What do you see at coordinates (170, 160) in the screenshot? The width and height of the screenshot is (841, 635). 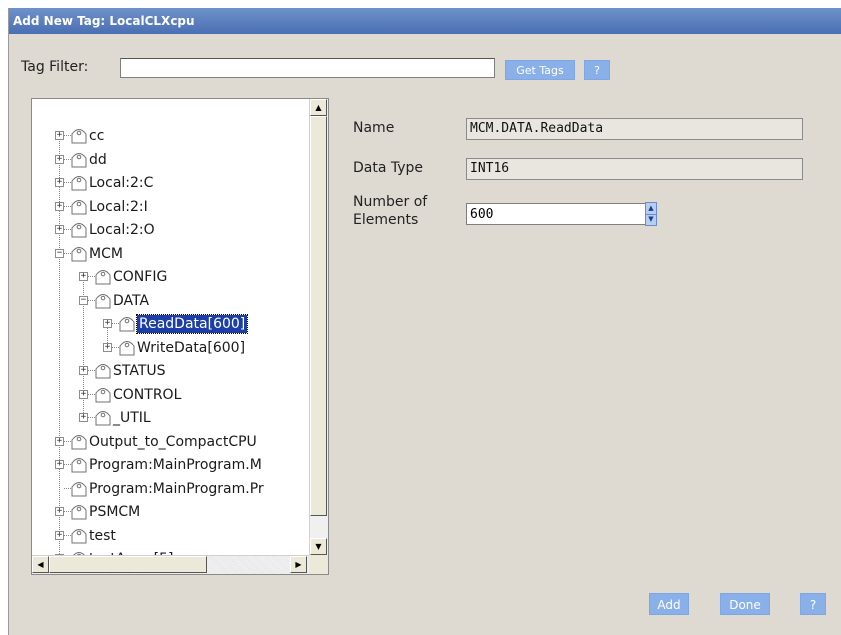 I see `tree-node: + dd` at bounding box center [170, 160].